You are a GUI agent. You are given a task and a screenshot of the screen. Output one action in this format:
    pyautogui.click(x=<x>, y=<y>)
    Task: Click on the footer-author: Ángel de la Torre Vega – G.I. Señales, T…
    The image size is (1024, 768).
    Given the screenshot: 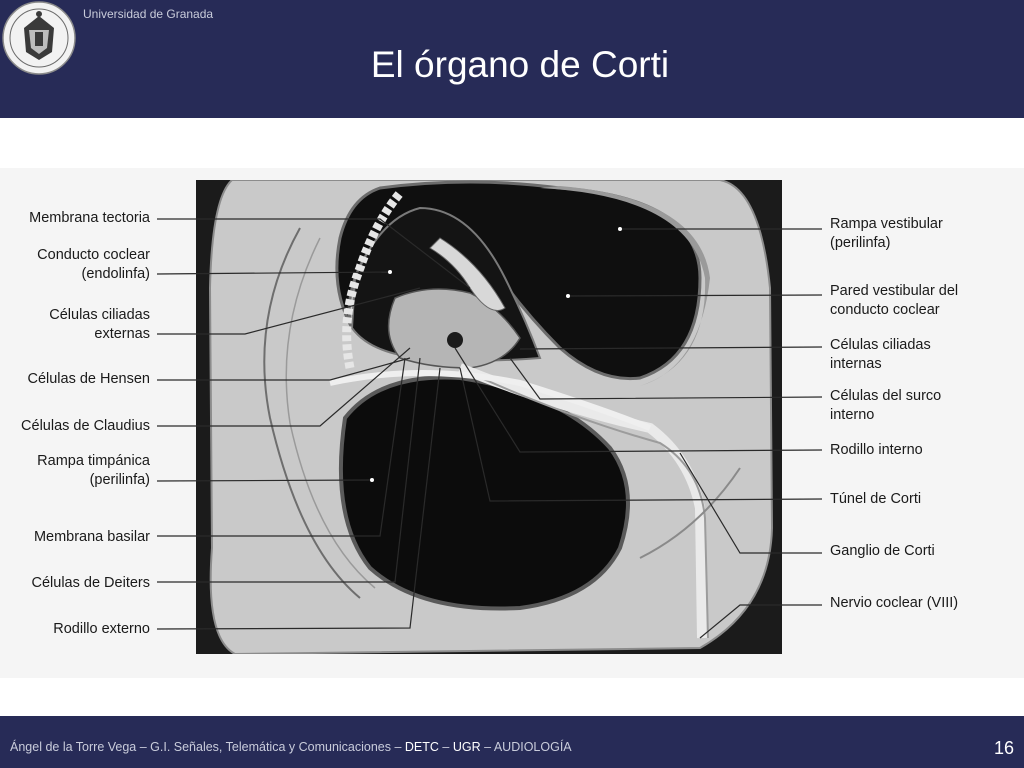 What is the action you would take?
    pyautogui.click(x=207, y=747)
    